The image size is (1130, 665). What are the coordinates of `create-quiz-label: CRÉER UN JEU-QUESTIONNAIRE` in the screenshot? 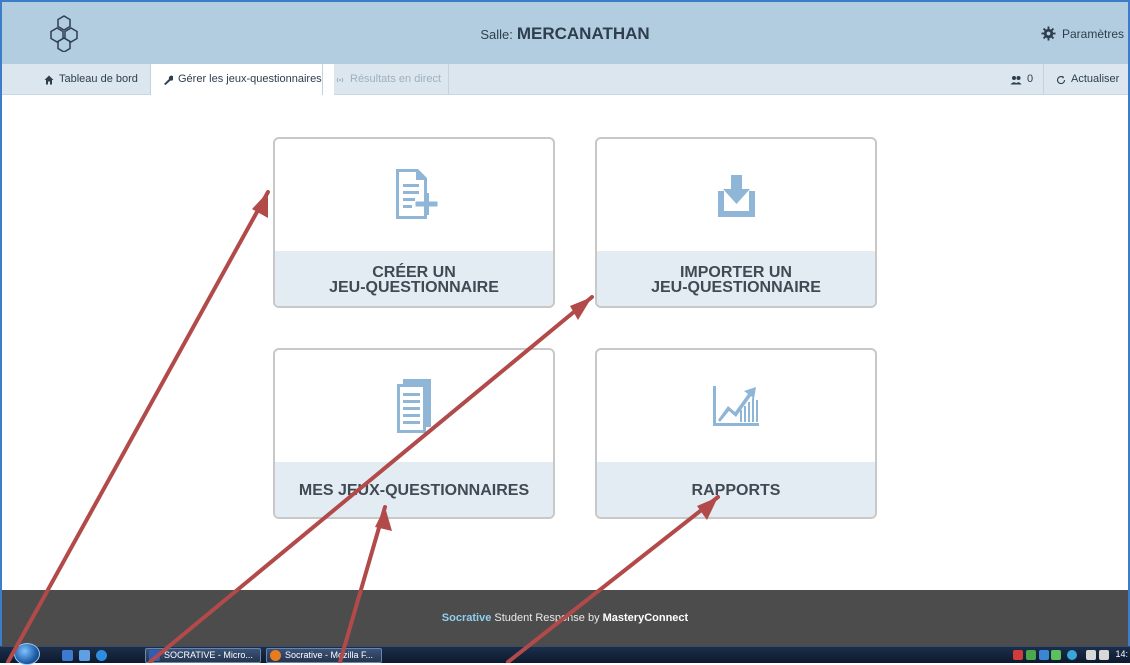 It's located at (414, 278).